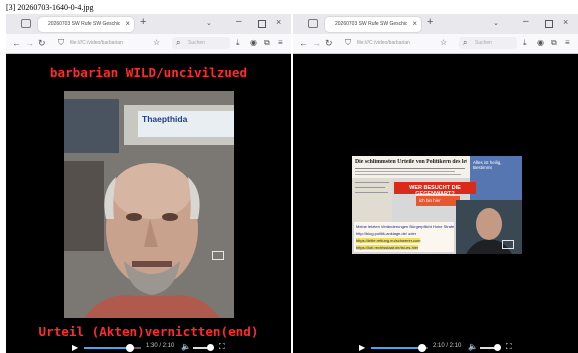 This screenshot has width=578, height=353. What do you see at coordinates (430, 200) in the screenshot?
I see `badge-text: ich bin hier` at bounding box center [430, 200].